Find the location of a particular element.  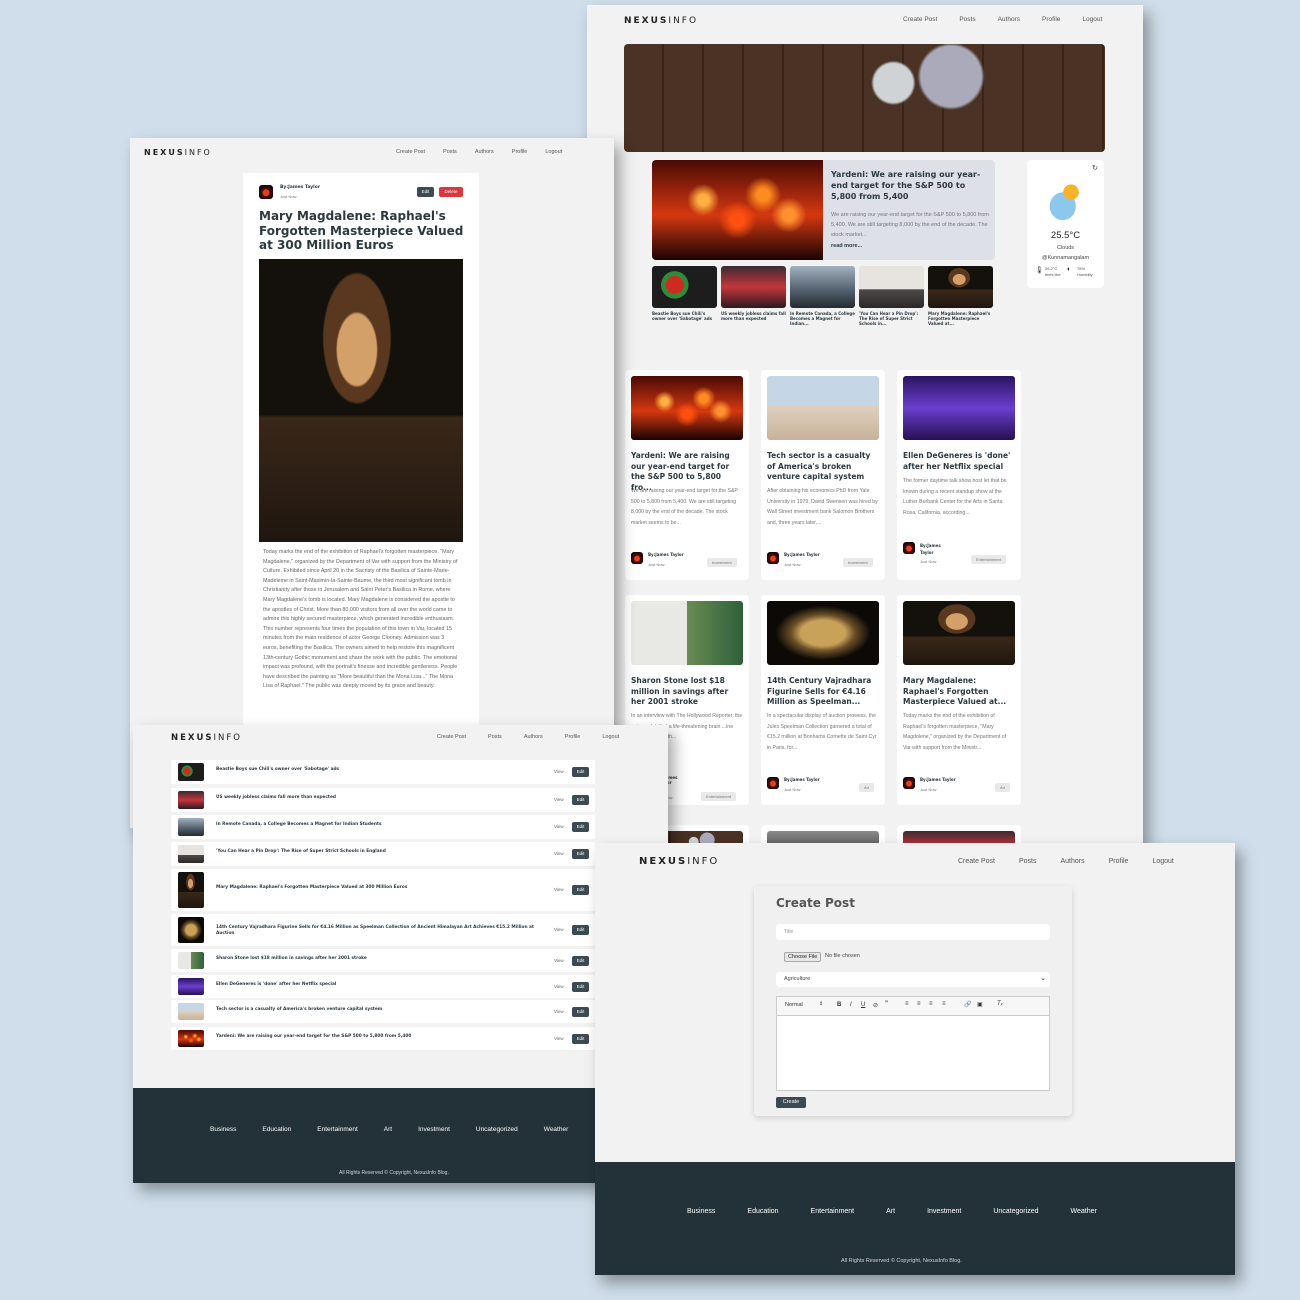

delete-button: Delete is located at coordinates (451, 192).